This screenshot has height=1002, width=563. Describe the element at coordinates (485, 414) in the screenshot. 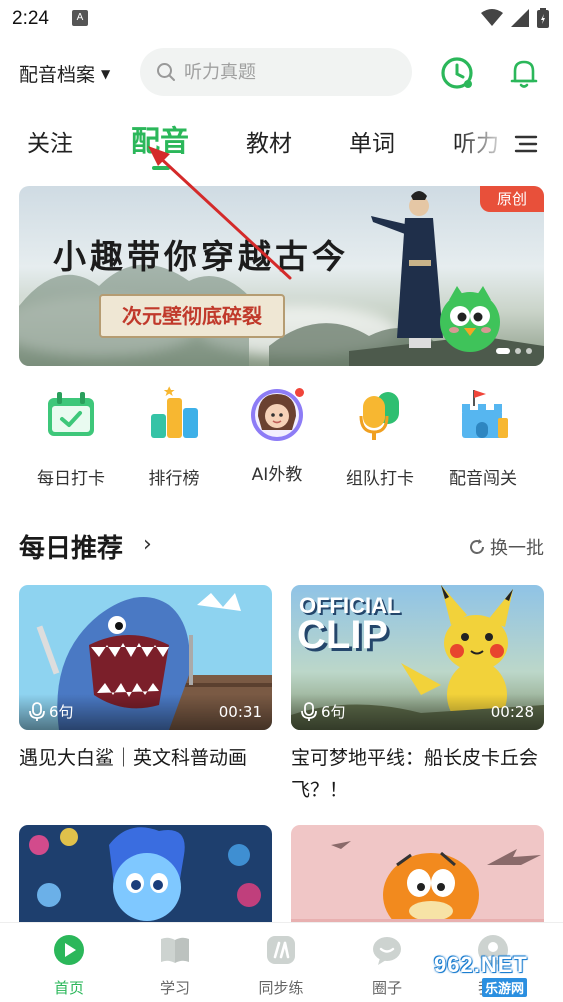

I see `castle-flag-icon` at that location.